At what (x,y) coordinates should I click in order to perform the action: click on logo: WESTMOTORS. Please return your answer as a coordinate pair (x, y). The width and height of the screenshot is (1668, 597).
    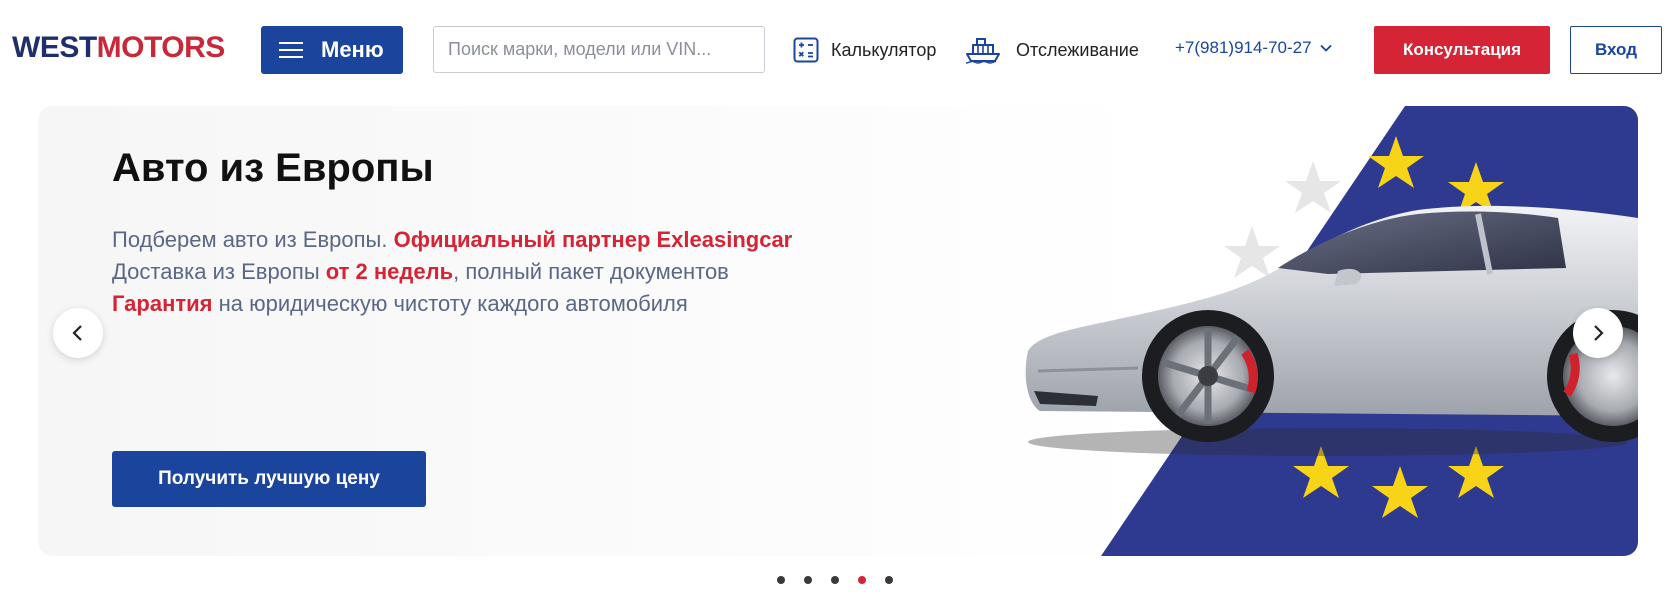
    Looking at the image, I should click on (118, 48).